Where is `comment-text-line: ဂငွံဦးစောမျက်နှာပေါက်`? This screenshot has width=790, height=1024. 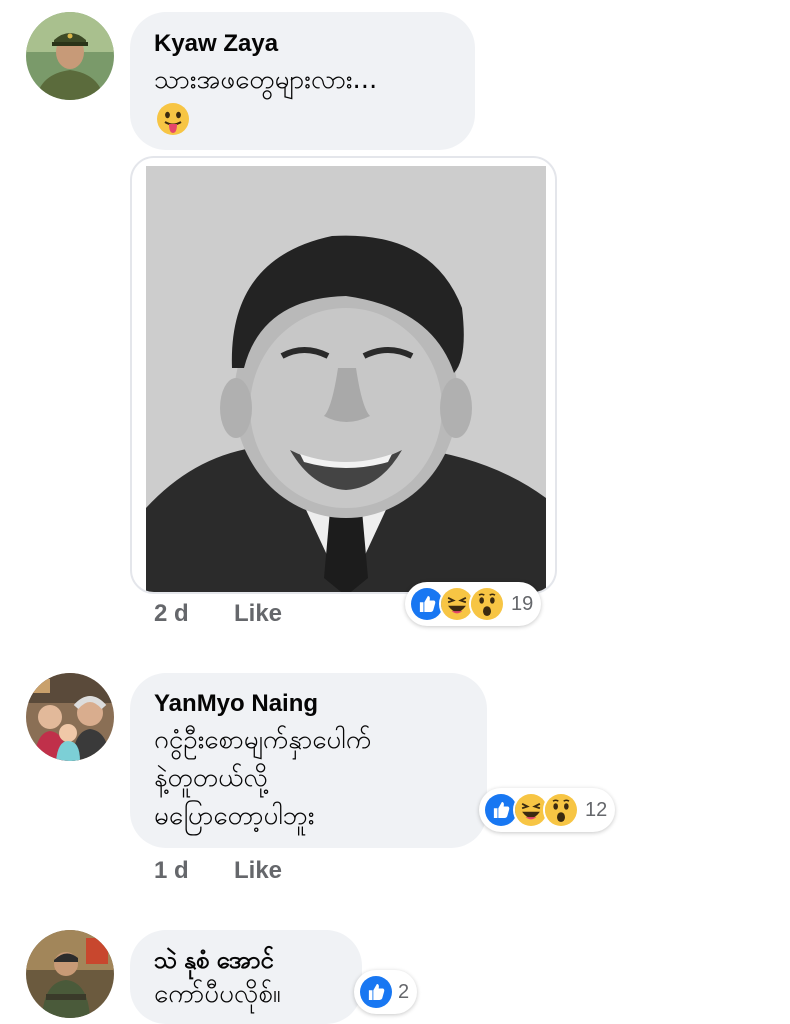
comment-text-line: ဂငွံဦးစောမျက်နှာပေါက် is located at coordinates (263, 740).